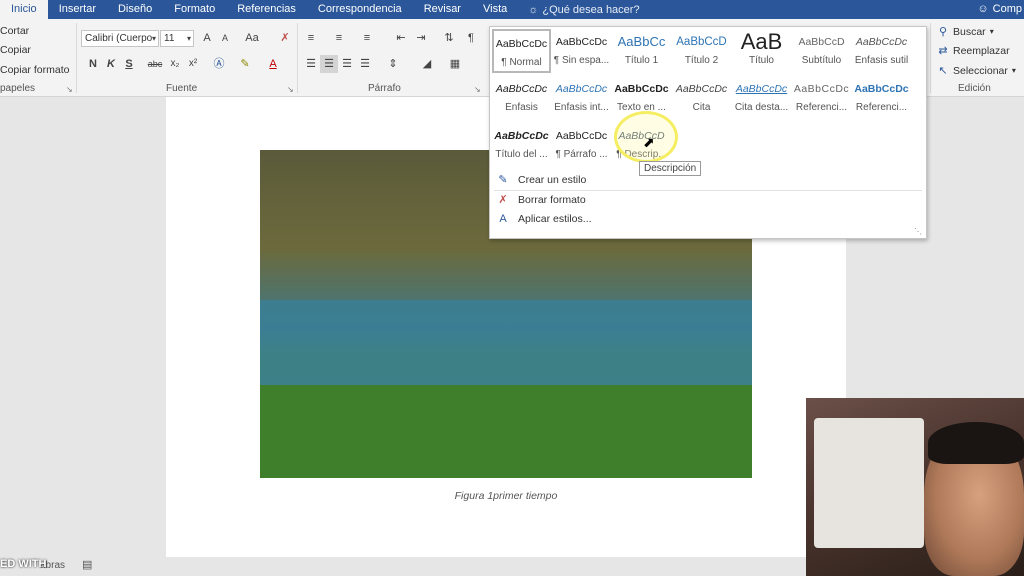 The image size is (1024, 576). Describe the element at coordinates (245, 64) in the screenshot. I see `highlight-color-icon: ✎` at that location.